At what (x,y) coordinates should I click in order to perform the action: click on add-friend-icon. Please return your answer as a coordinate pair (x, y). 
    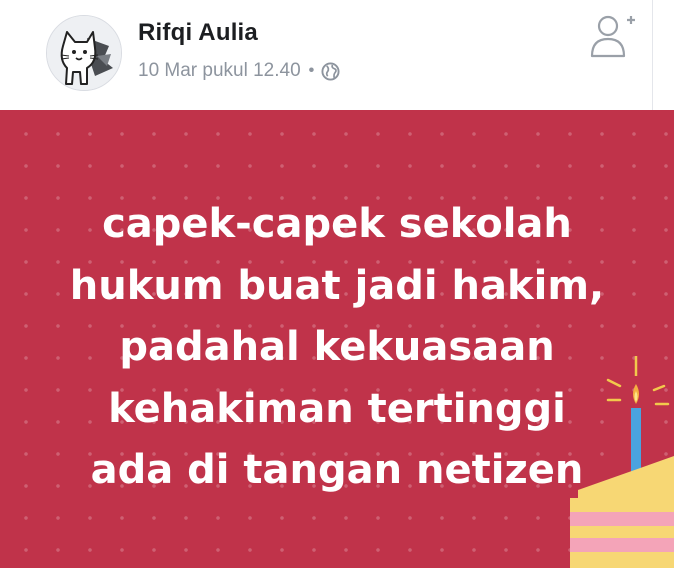
    Looking at the image, I should click on (613, 35).